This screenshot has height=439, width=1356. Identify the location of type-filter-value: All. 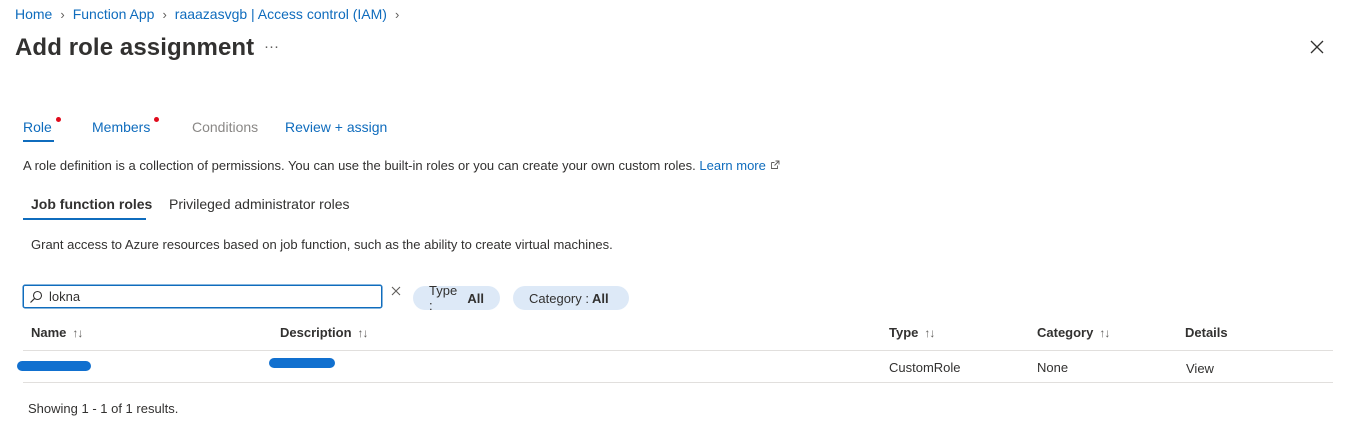
(475, 298).